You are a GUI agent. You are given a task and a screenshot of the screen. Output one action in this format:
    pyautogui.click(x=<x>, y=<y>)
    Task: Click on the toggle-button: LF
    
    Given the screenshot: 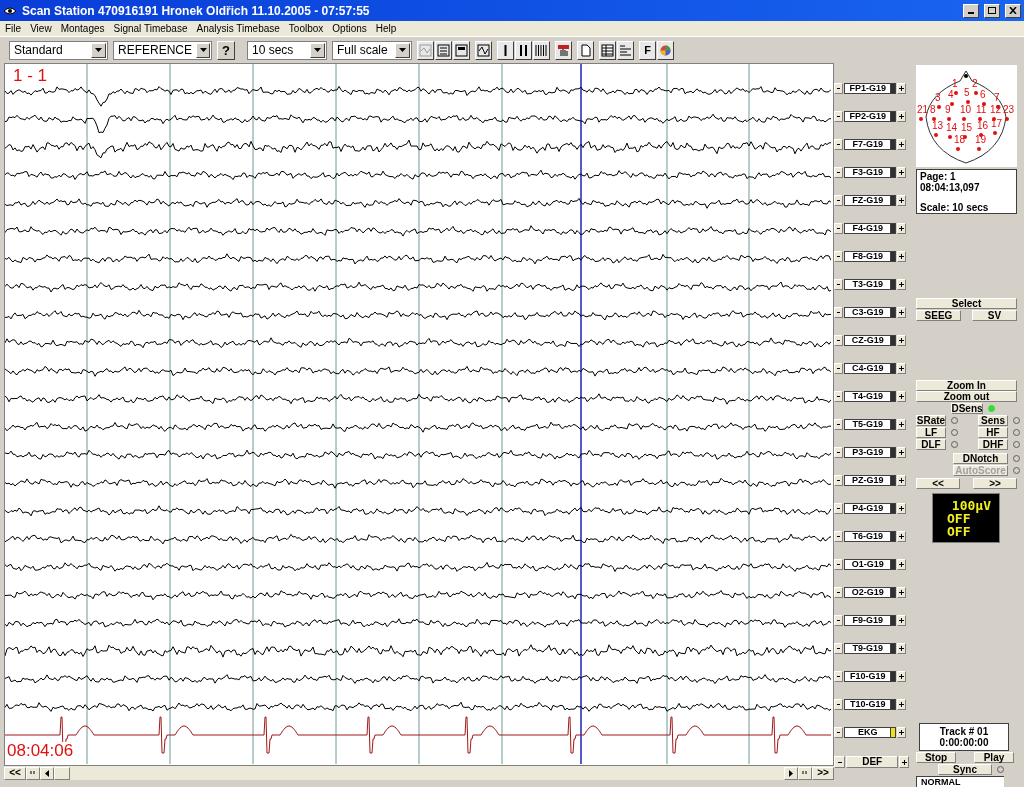 What is the action you would take?
    pyautogui.click(x=931, y=432)
    